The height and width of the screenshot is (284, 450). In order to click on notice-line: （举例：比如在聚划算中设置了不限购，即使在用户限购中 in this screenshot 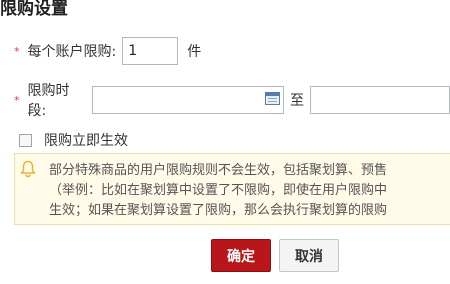, I will do `click(218, 190)`.